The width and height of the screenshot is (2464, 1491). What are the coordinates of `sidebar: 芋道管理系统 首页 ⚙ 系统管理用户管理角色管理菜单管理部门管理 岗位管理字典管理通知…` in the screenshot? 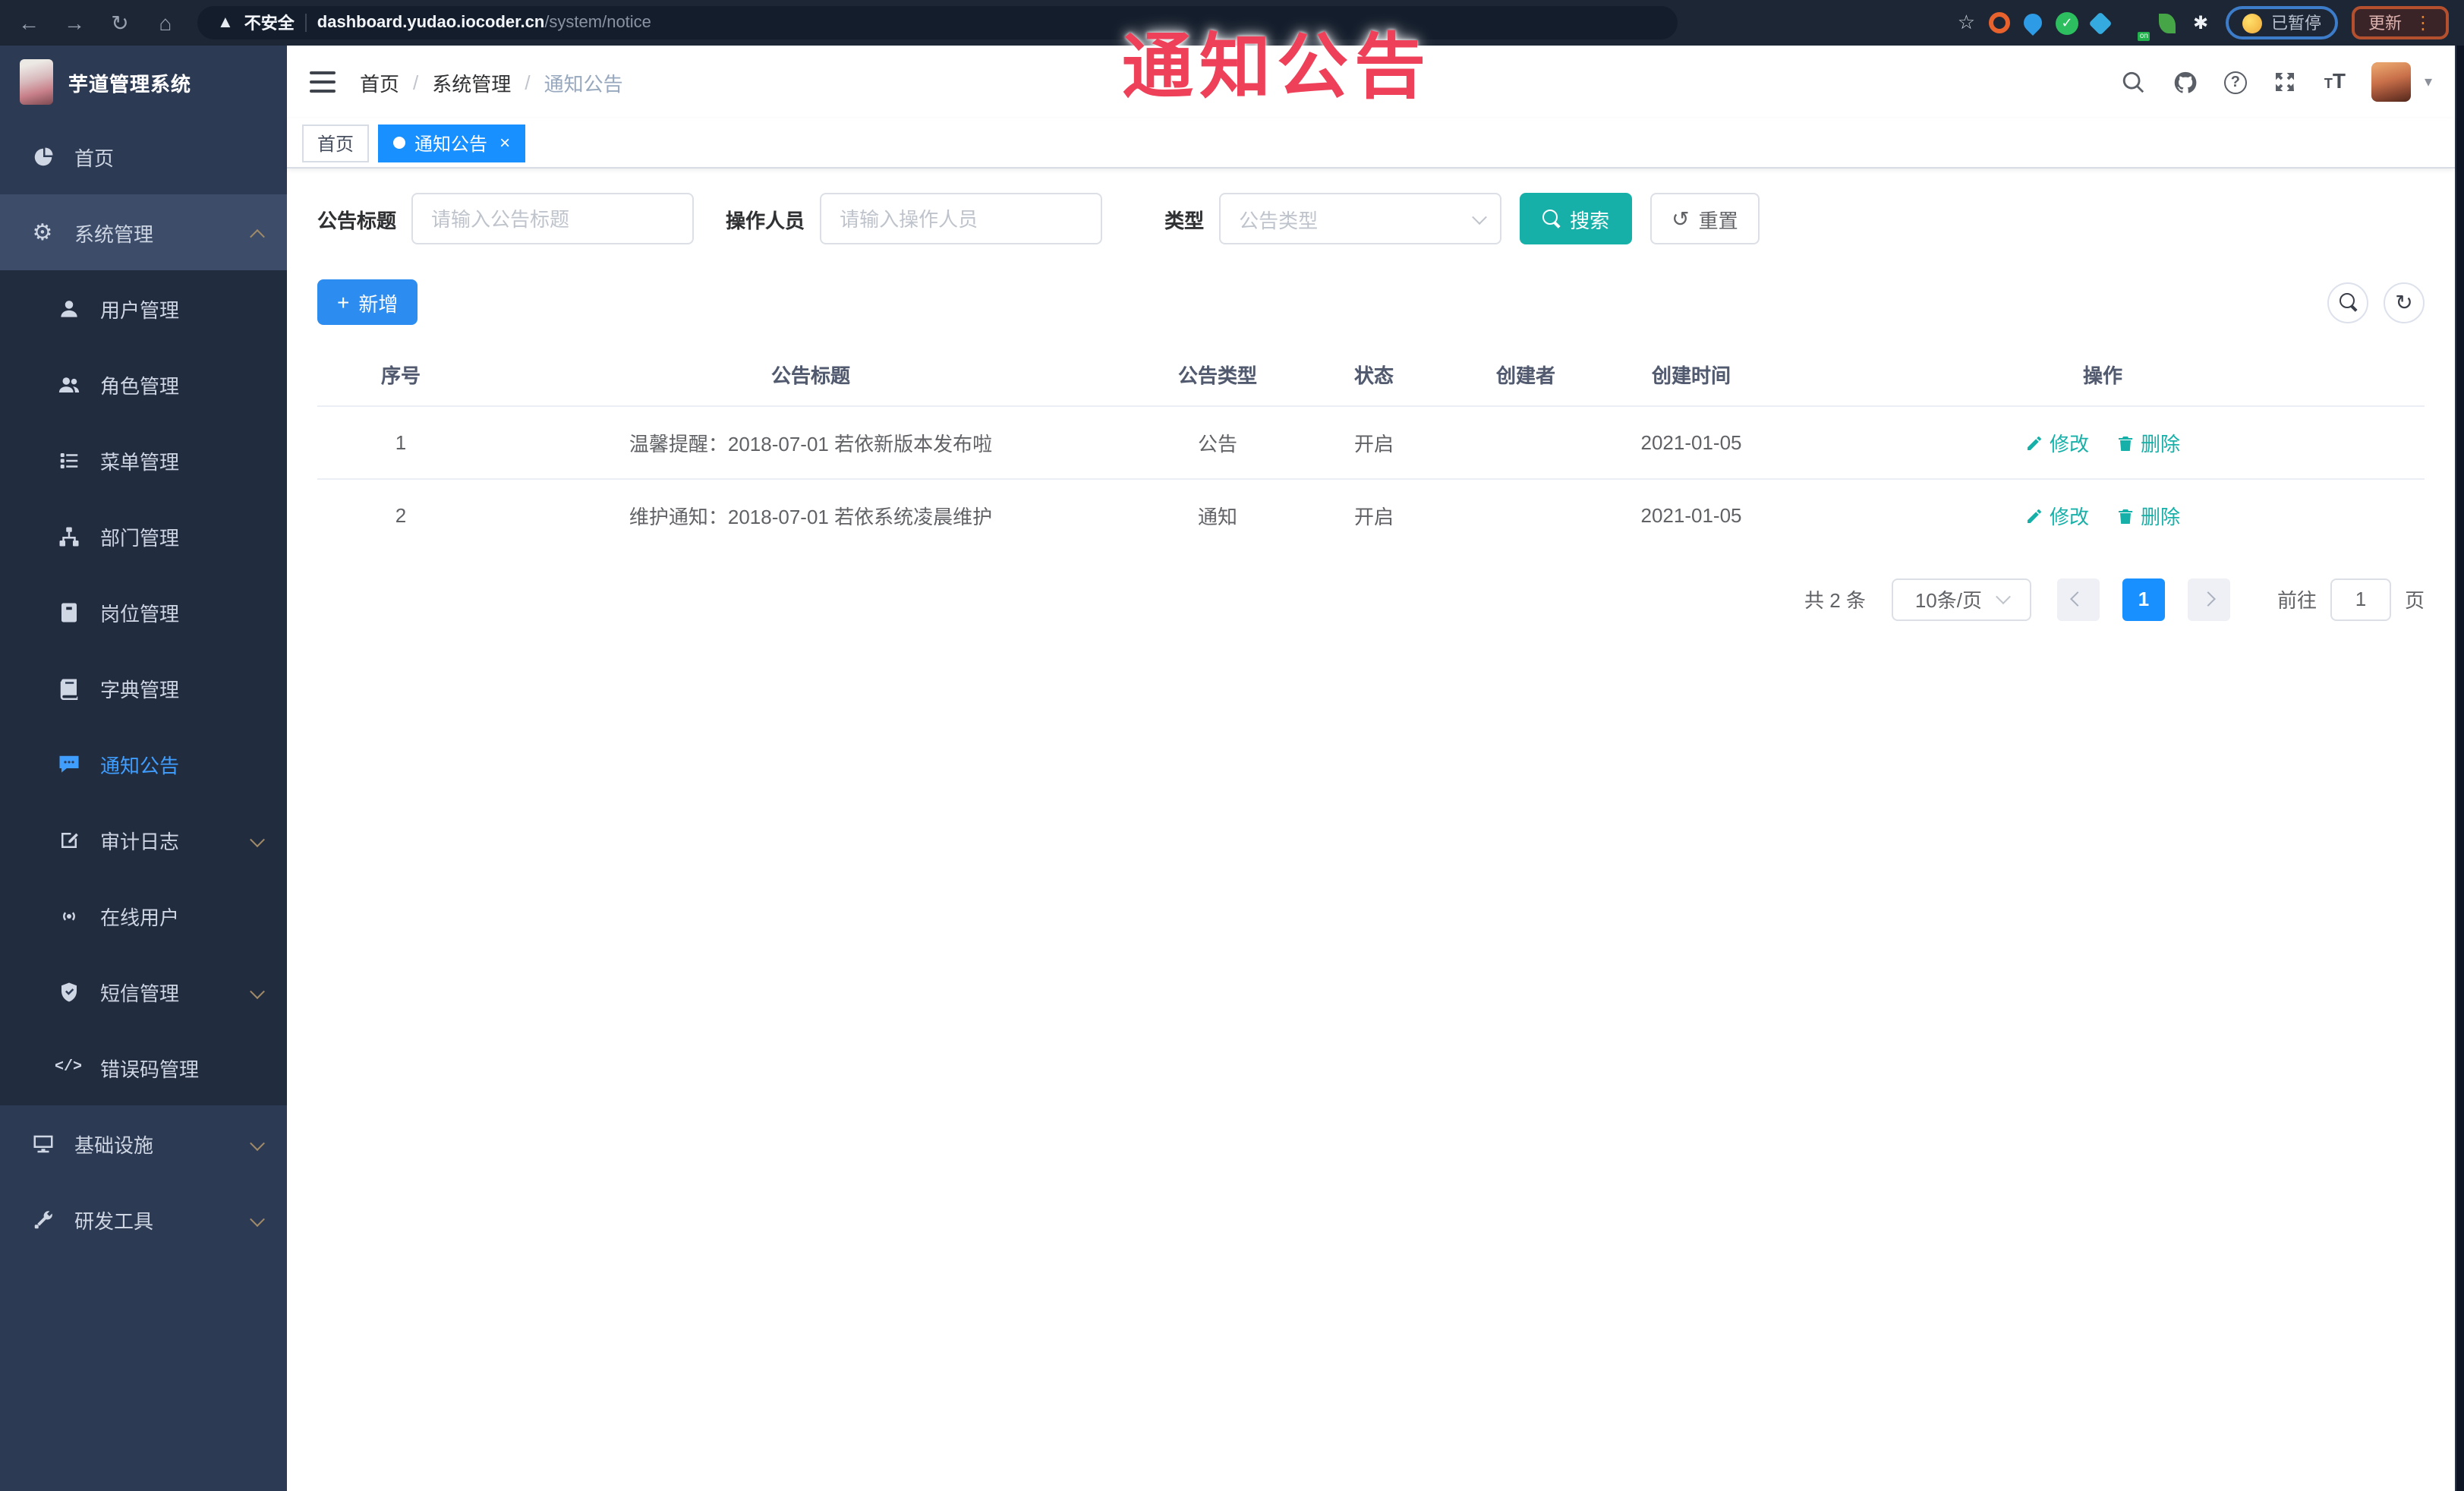 It's located at (144, 768).